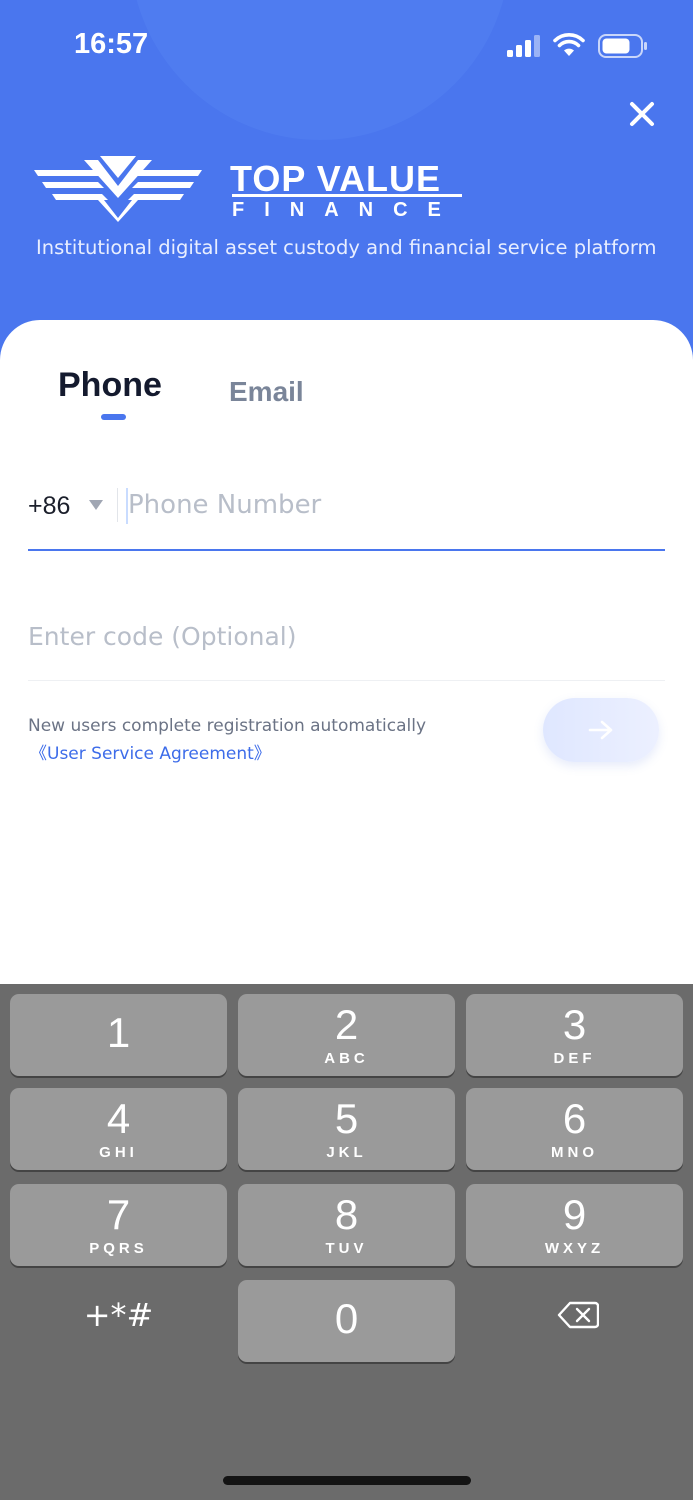 This screenshot has height=1500, width=693. Describe the element at coordinates (574, 1118) in the screenshot. I see `key-digit: 6` at that location.